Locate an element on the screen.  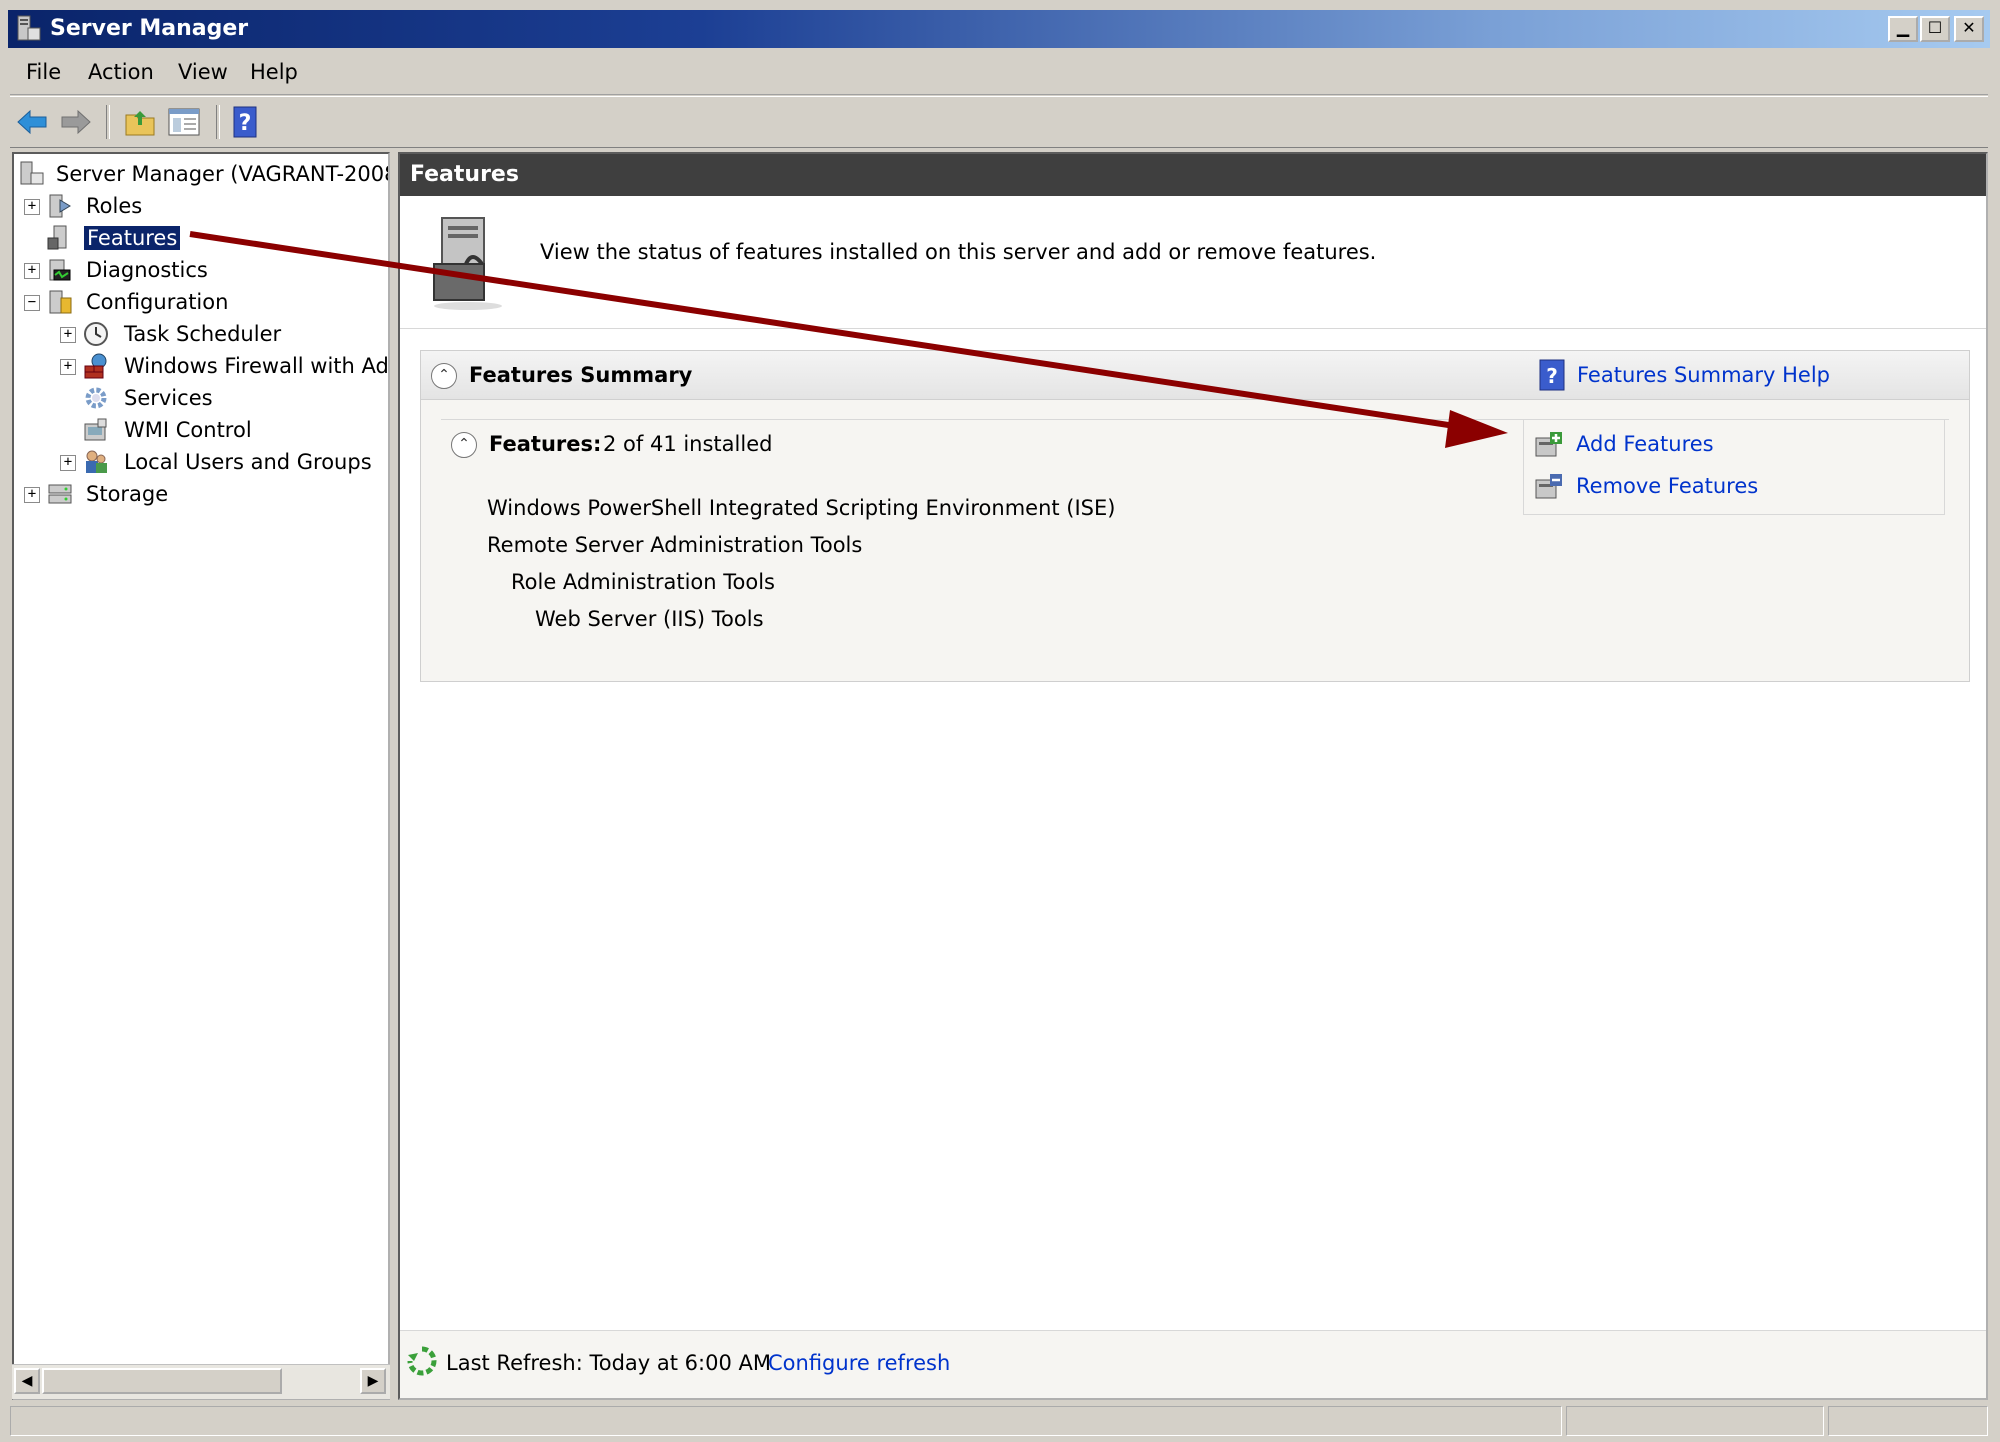
last-refresh-text: Last Refresh: Today at 6:00 AM is located at coordinates (608, 1363).